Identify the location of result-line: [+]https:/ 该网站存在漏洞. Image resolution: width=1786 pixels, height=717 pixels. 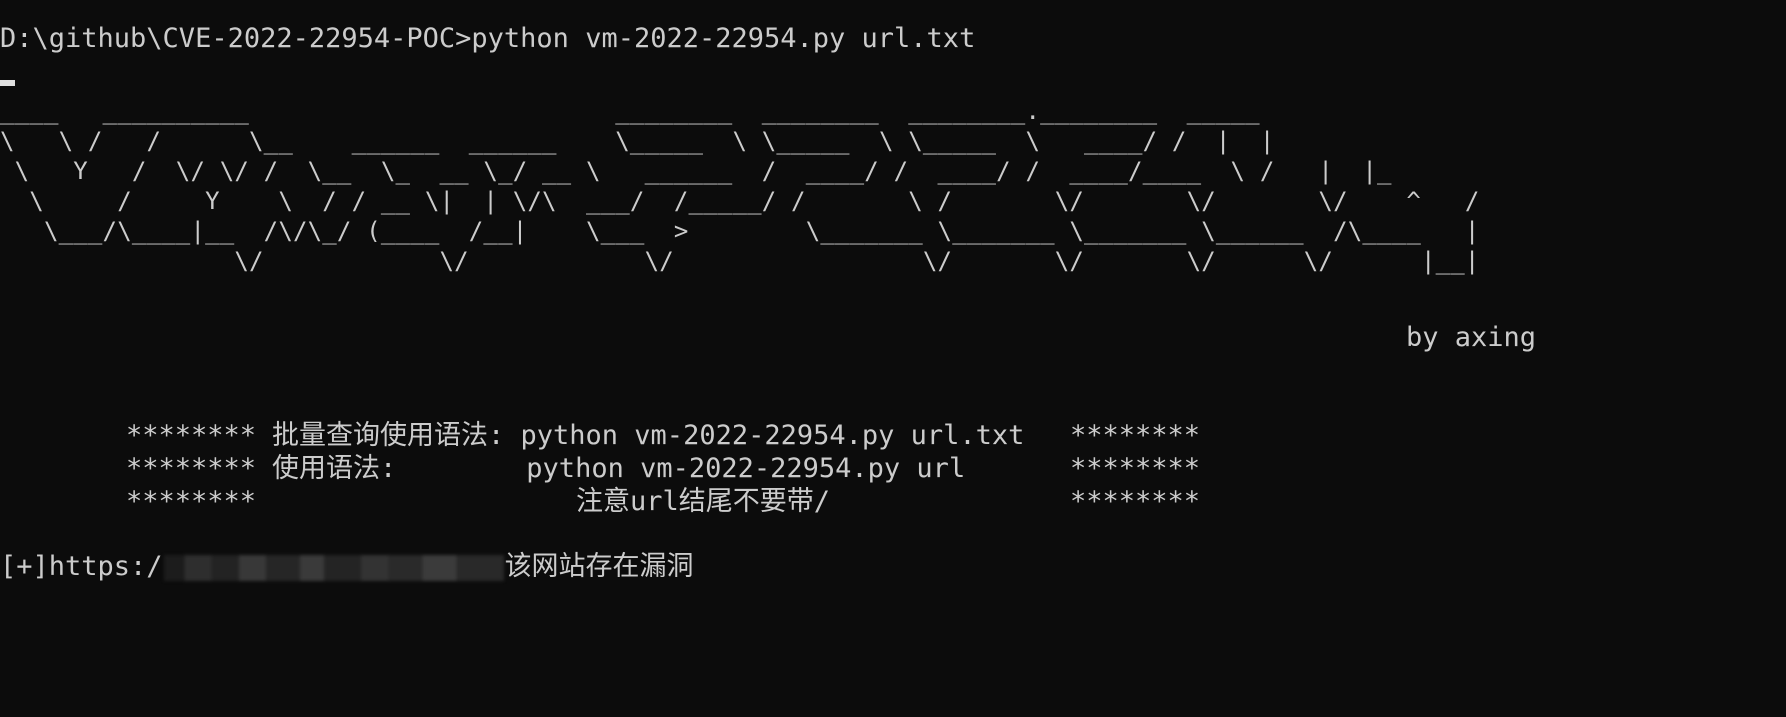
(347, 566).